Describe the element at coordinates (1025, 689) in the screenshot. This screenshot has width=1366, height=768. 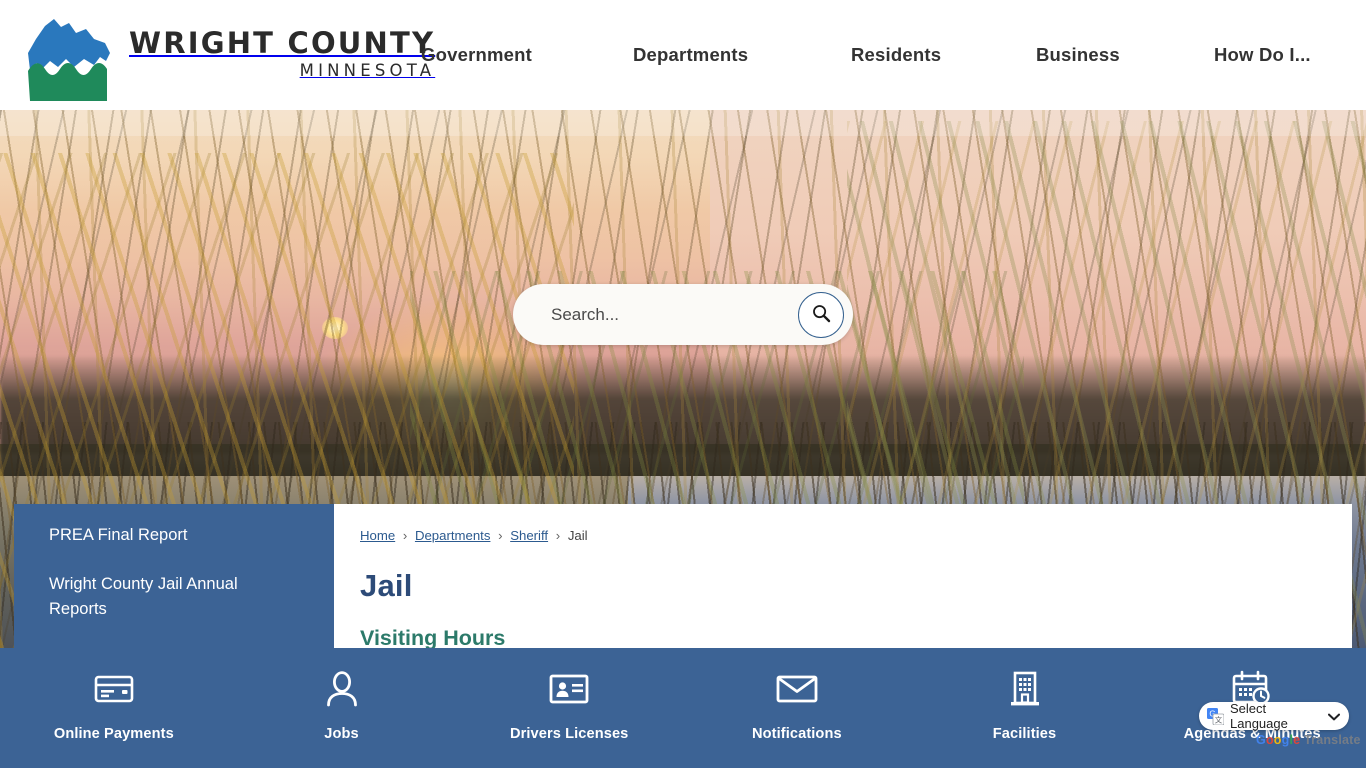
I see `building-icon` at that location.